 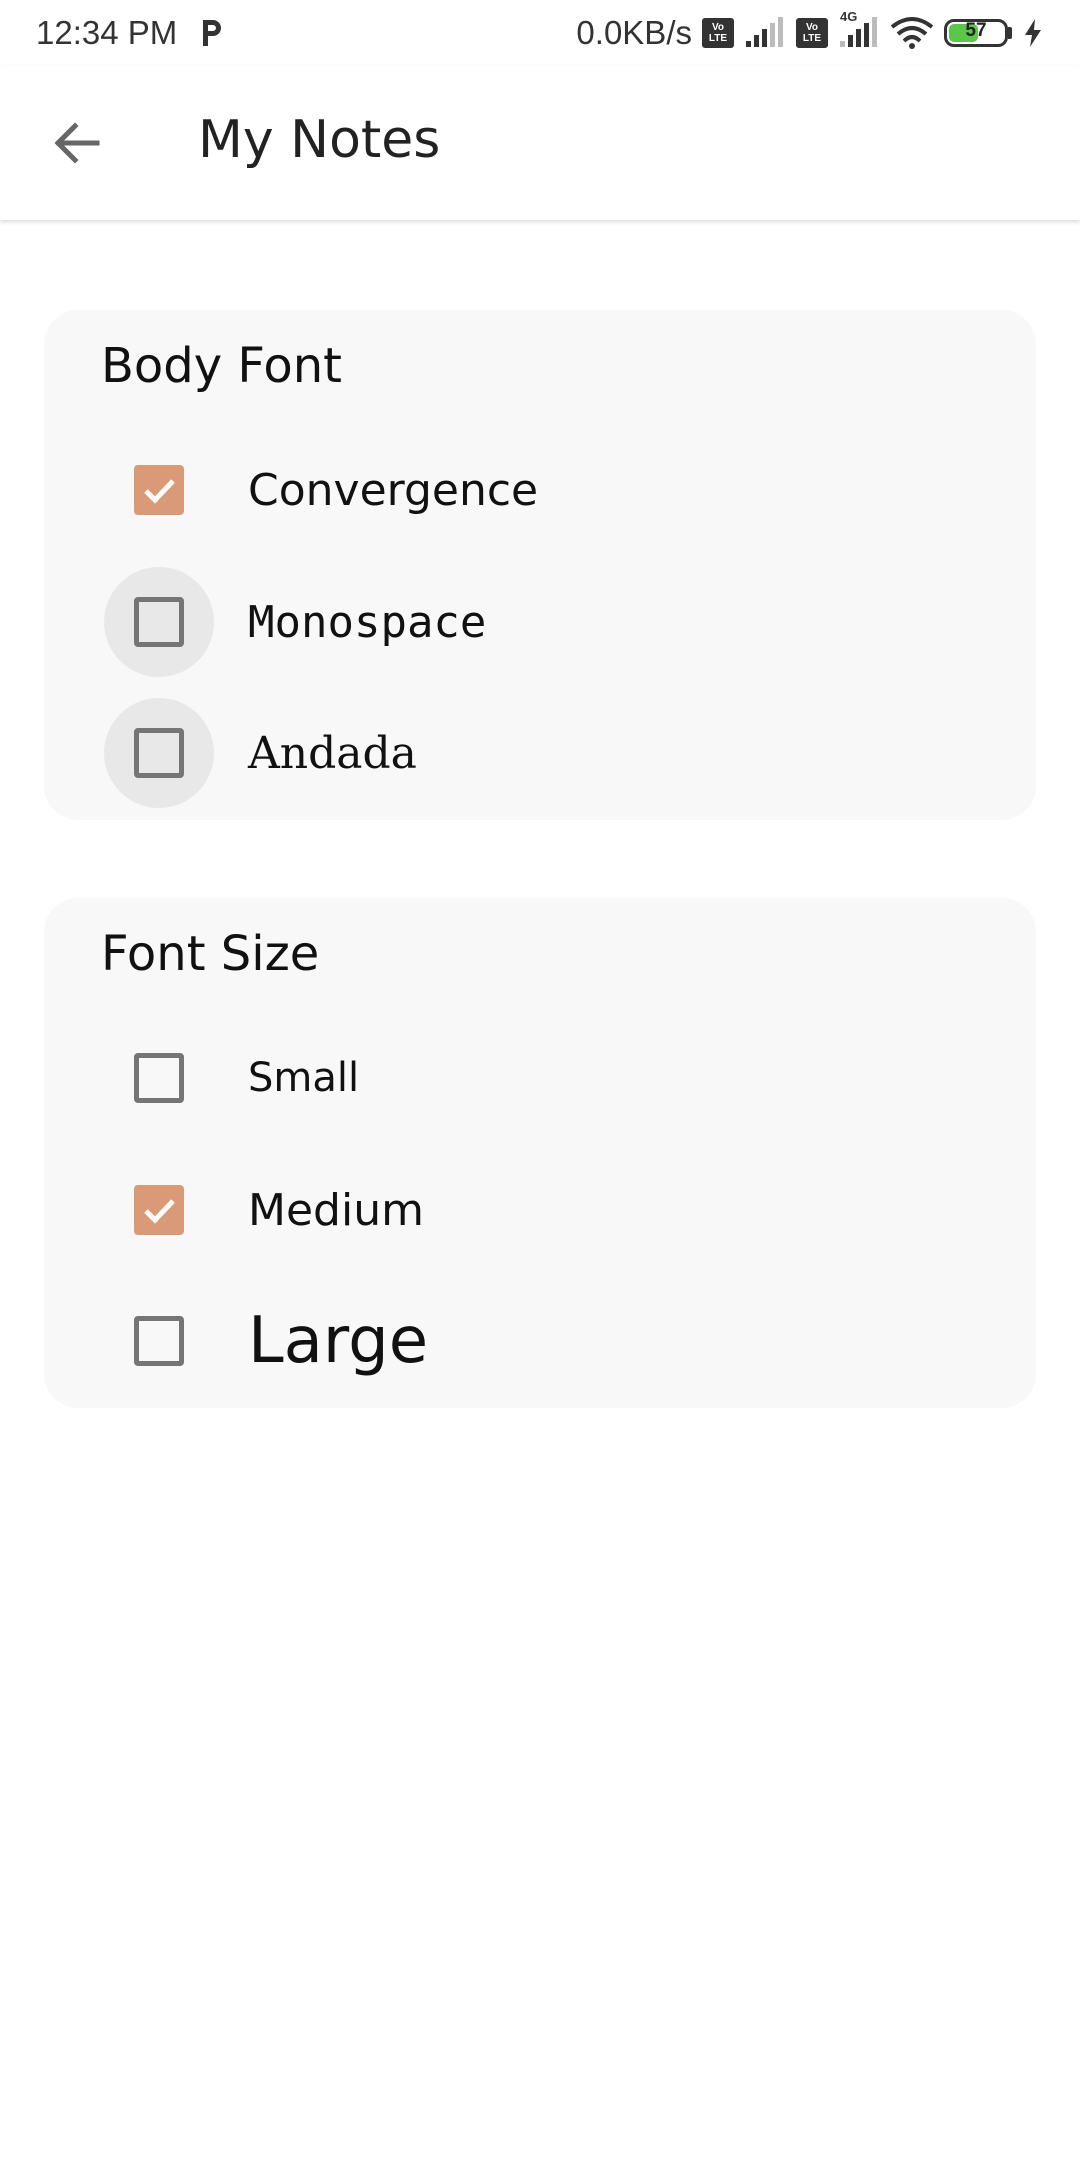 What do you see at coordinates (764, 32) in the screenshot?
I see `signal-icon` at bounding box center [764, 32].